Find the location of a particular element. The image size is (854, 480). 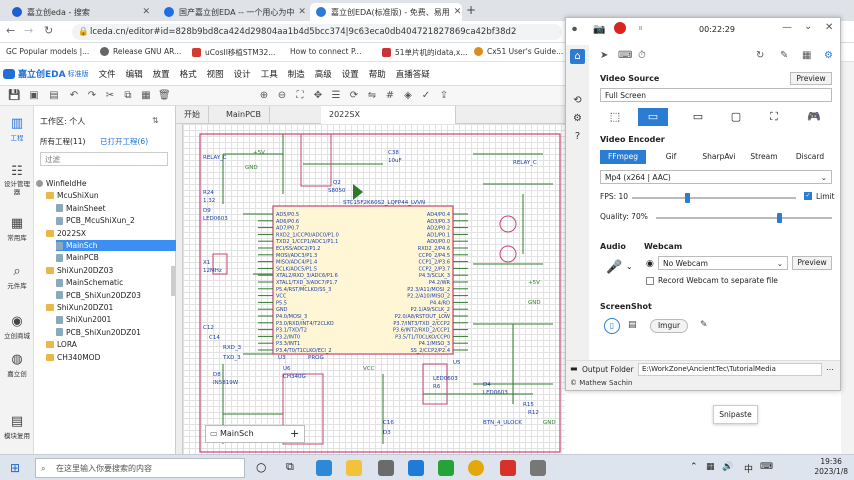

imgur-button: Imgur is located at coordinates (669, 326).